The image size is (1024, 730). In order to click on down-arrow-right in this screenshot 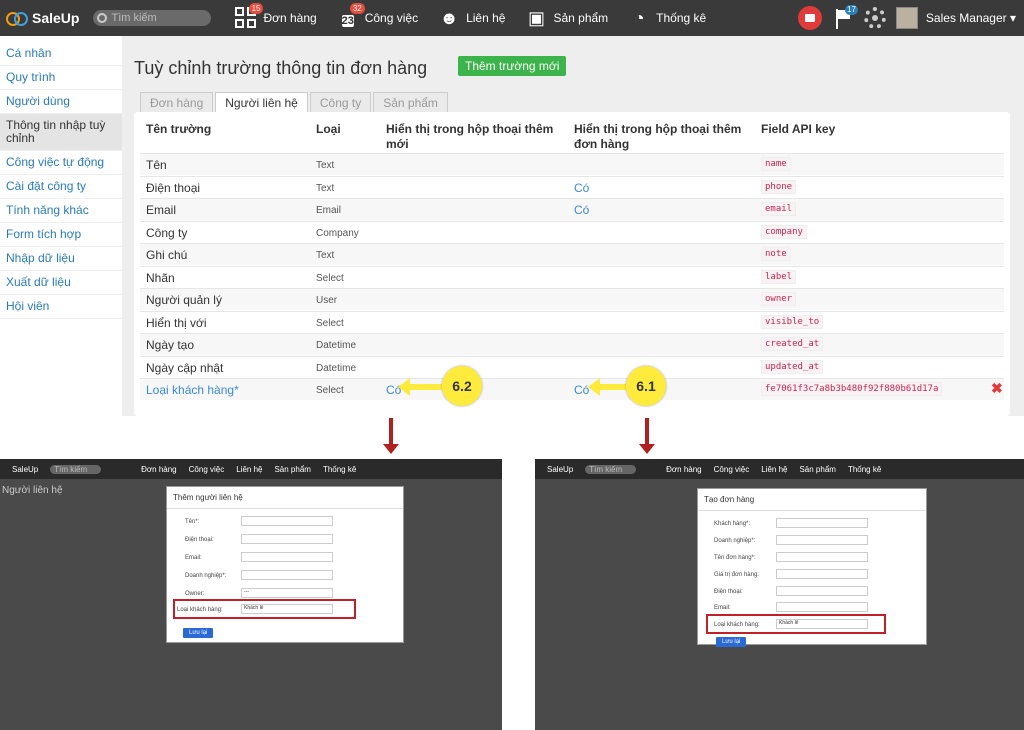, I will do `click(647, 436)`.